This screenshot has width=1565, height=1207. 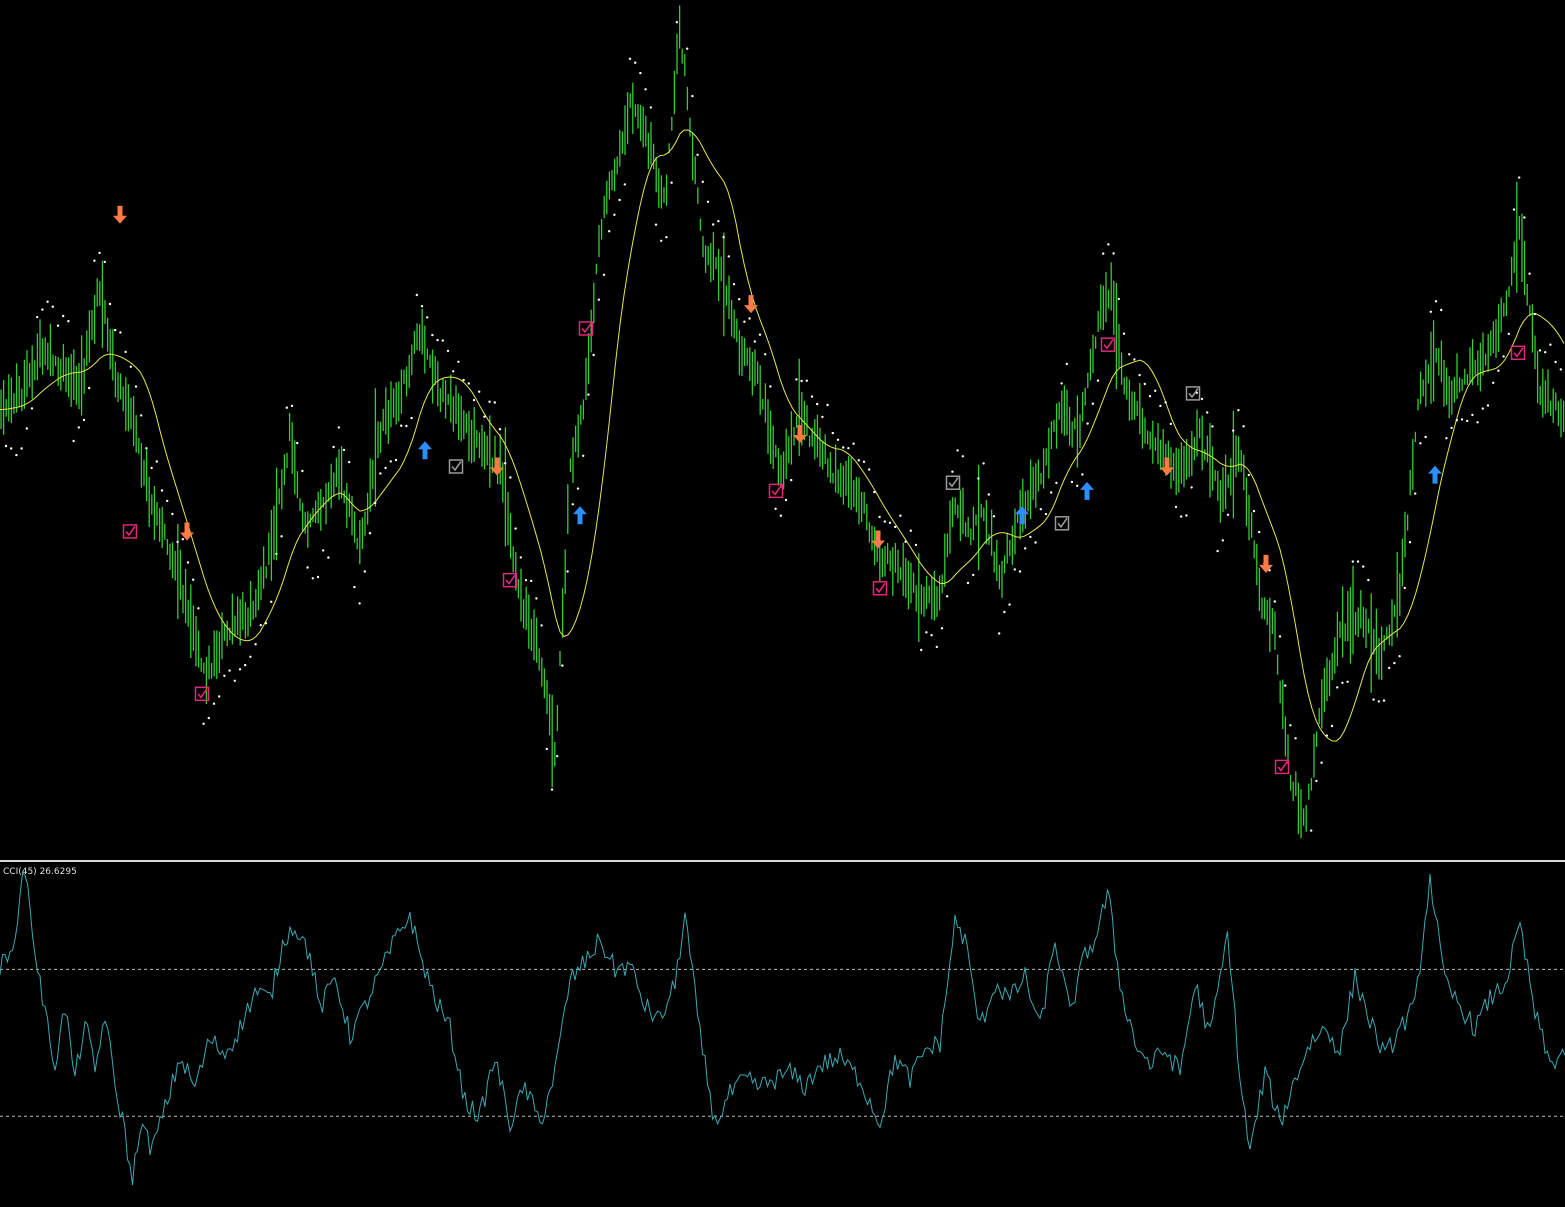 What do you see at coordinates (20, 872) in the screenshot?
I see `cci-name: CCI(45)` at bounding box center [20, 872].